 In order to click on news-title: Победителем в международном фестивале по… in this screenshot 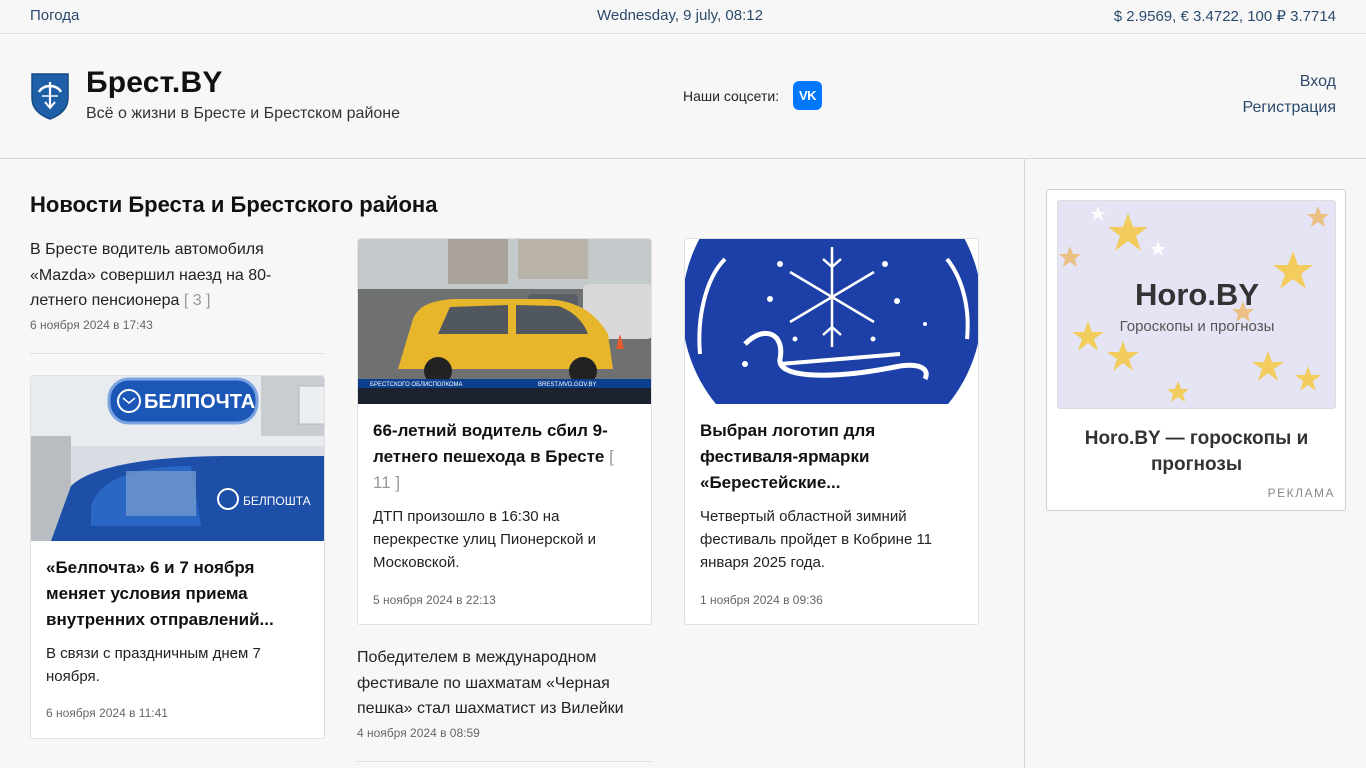, I will do `click(490, 683)`.